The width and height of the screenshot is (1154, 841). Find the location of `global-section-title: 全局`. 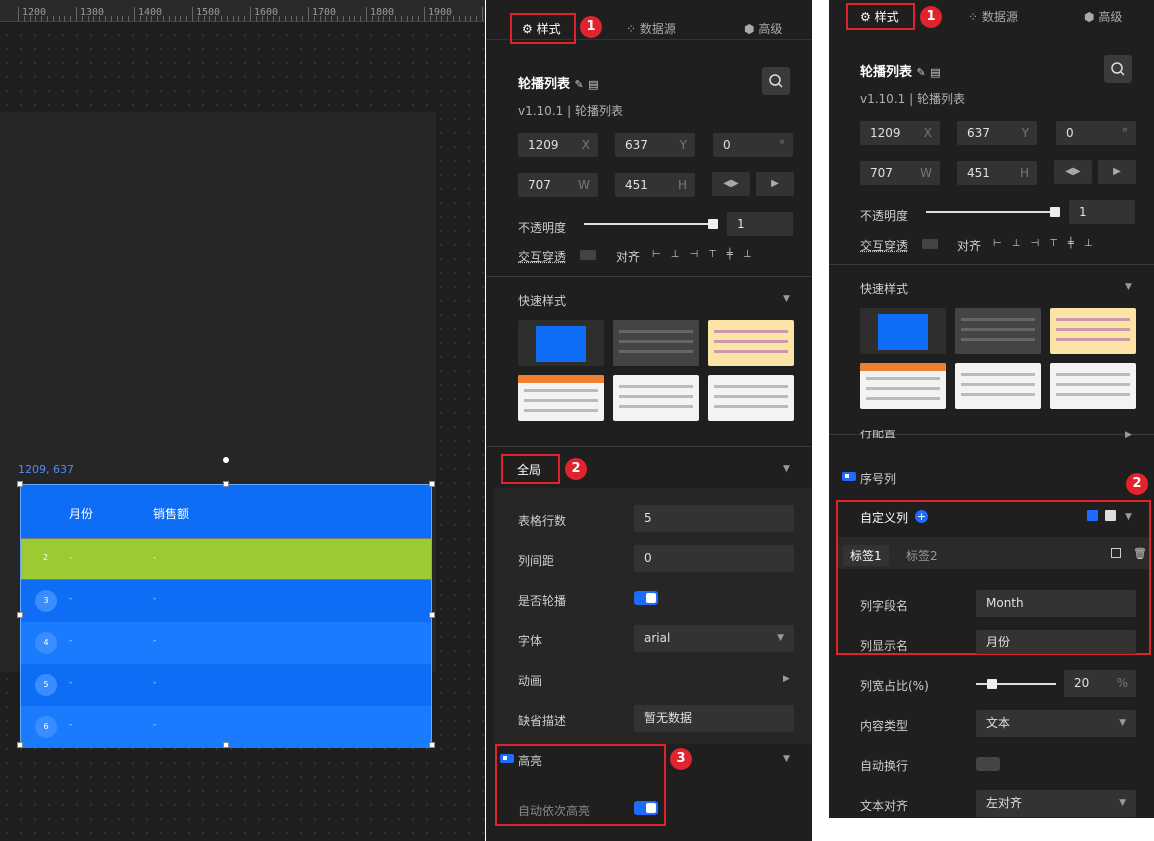

global-section-title: 全局 is located at coordinates (529, 469).